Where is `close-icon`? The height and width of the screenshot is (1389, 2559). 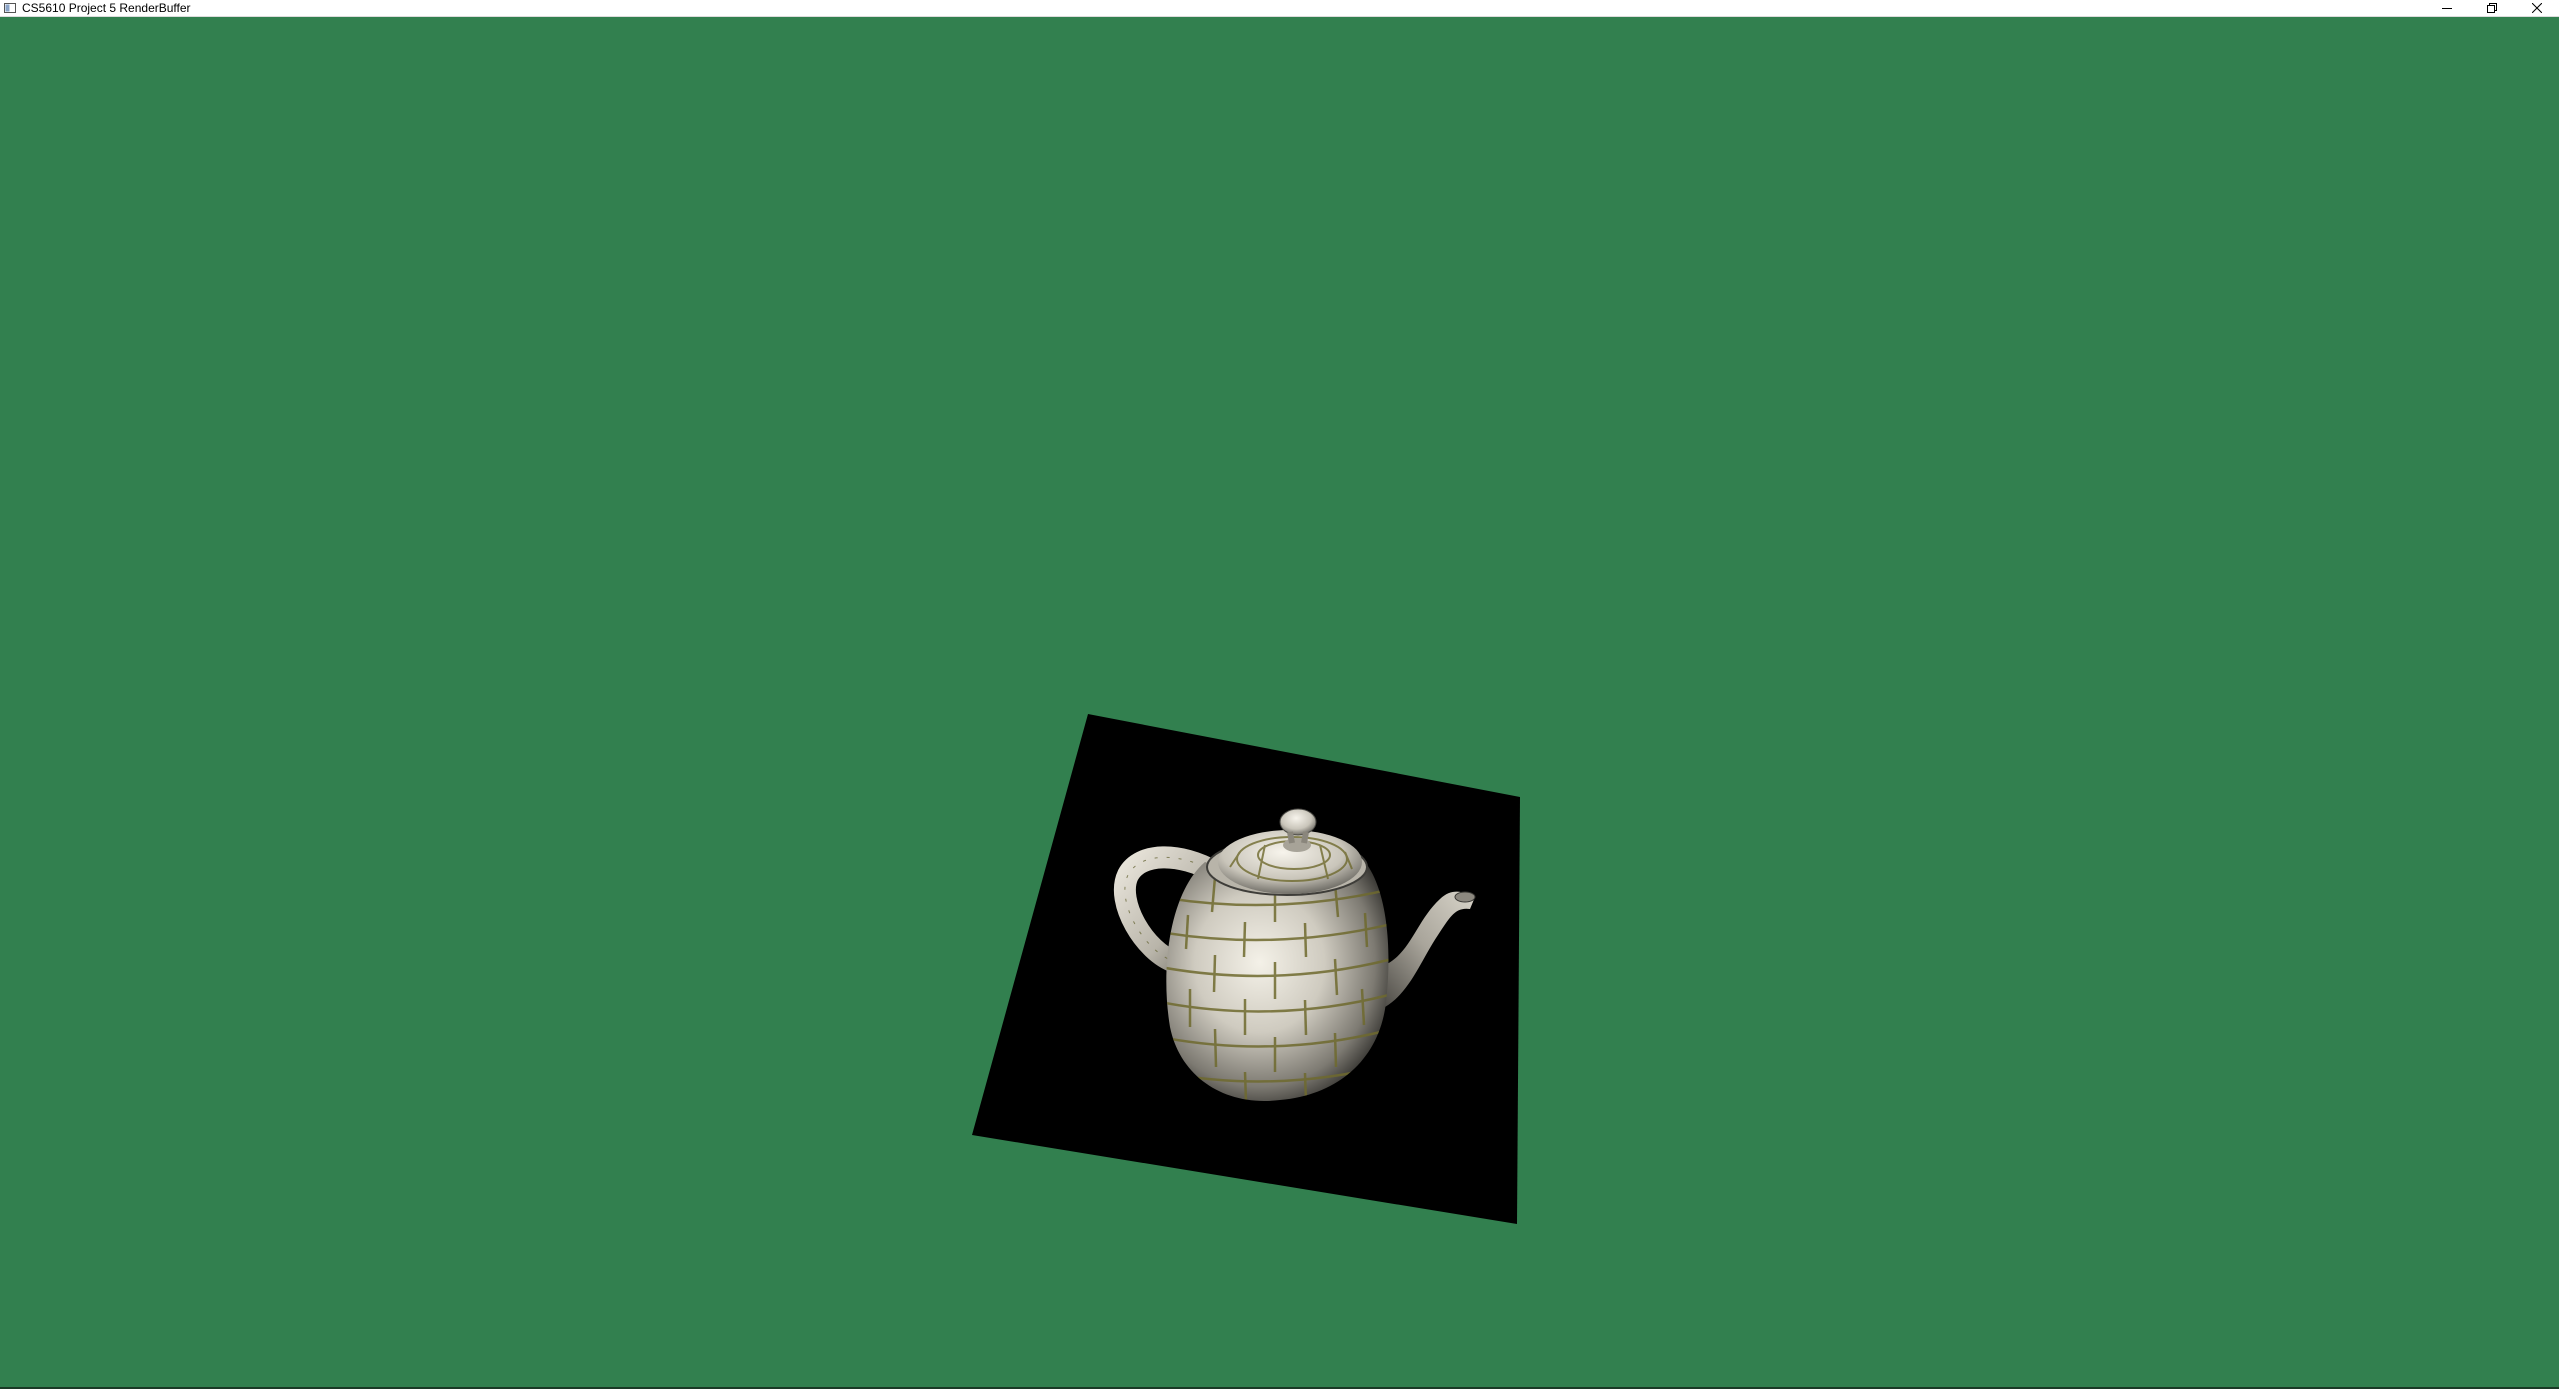
close-icon is located at coordinates (2536, 8).